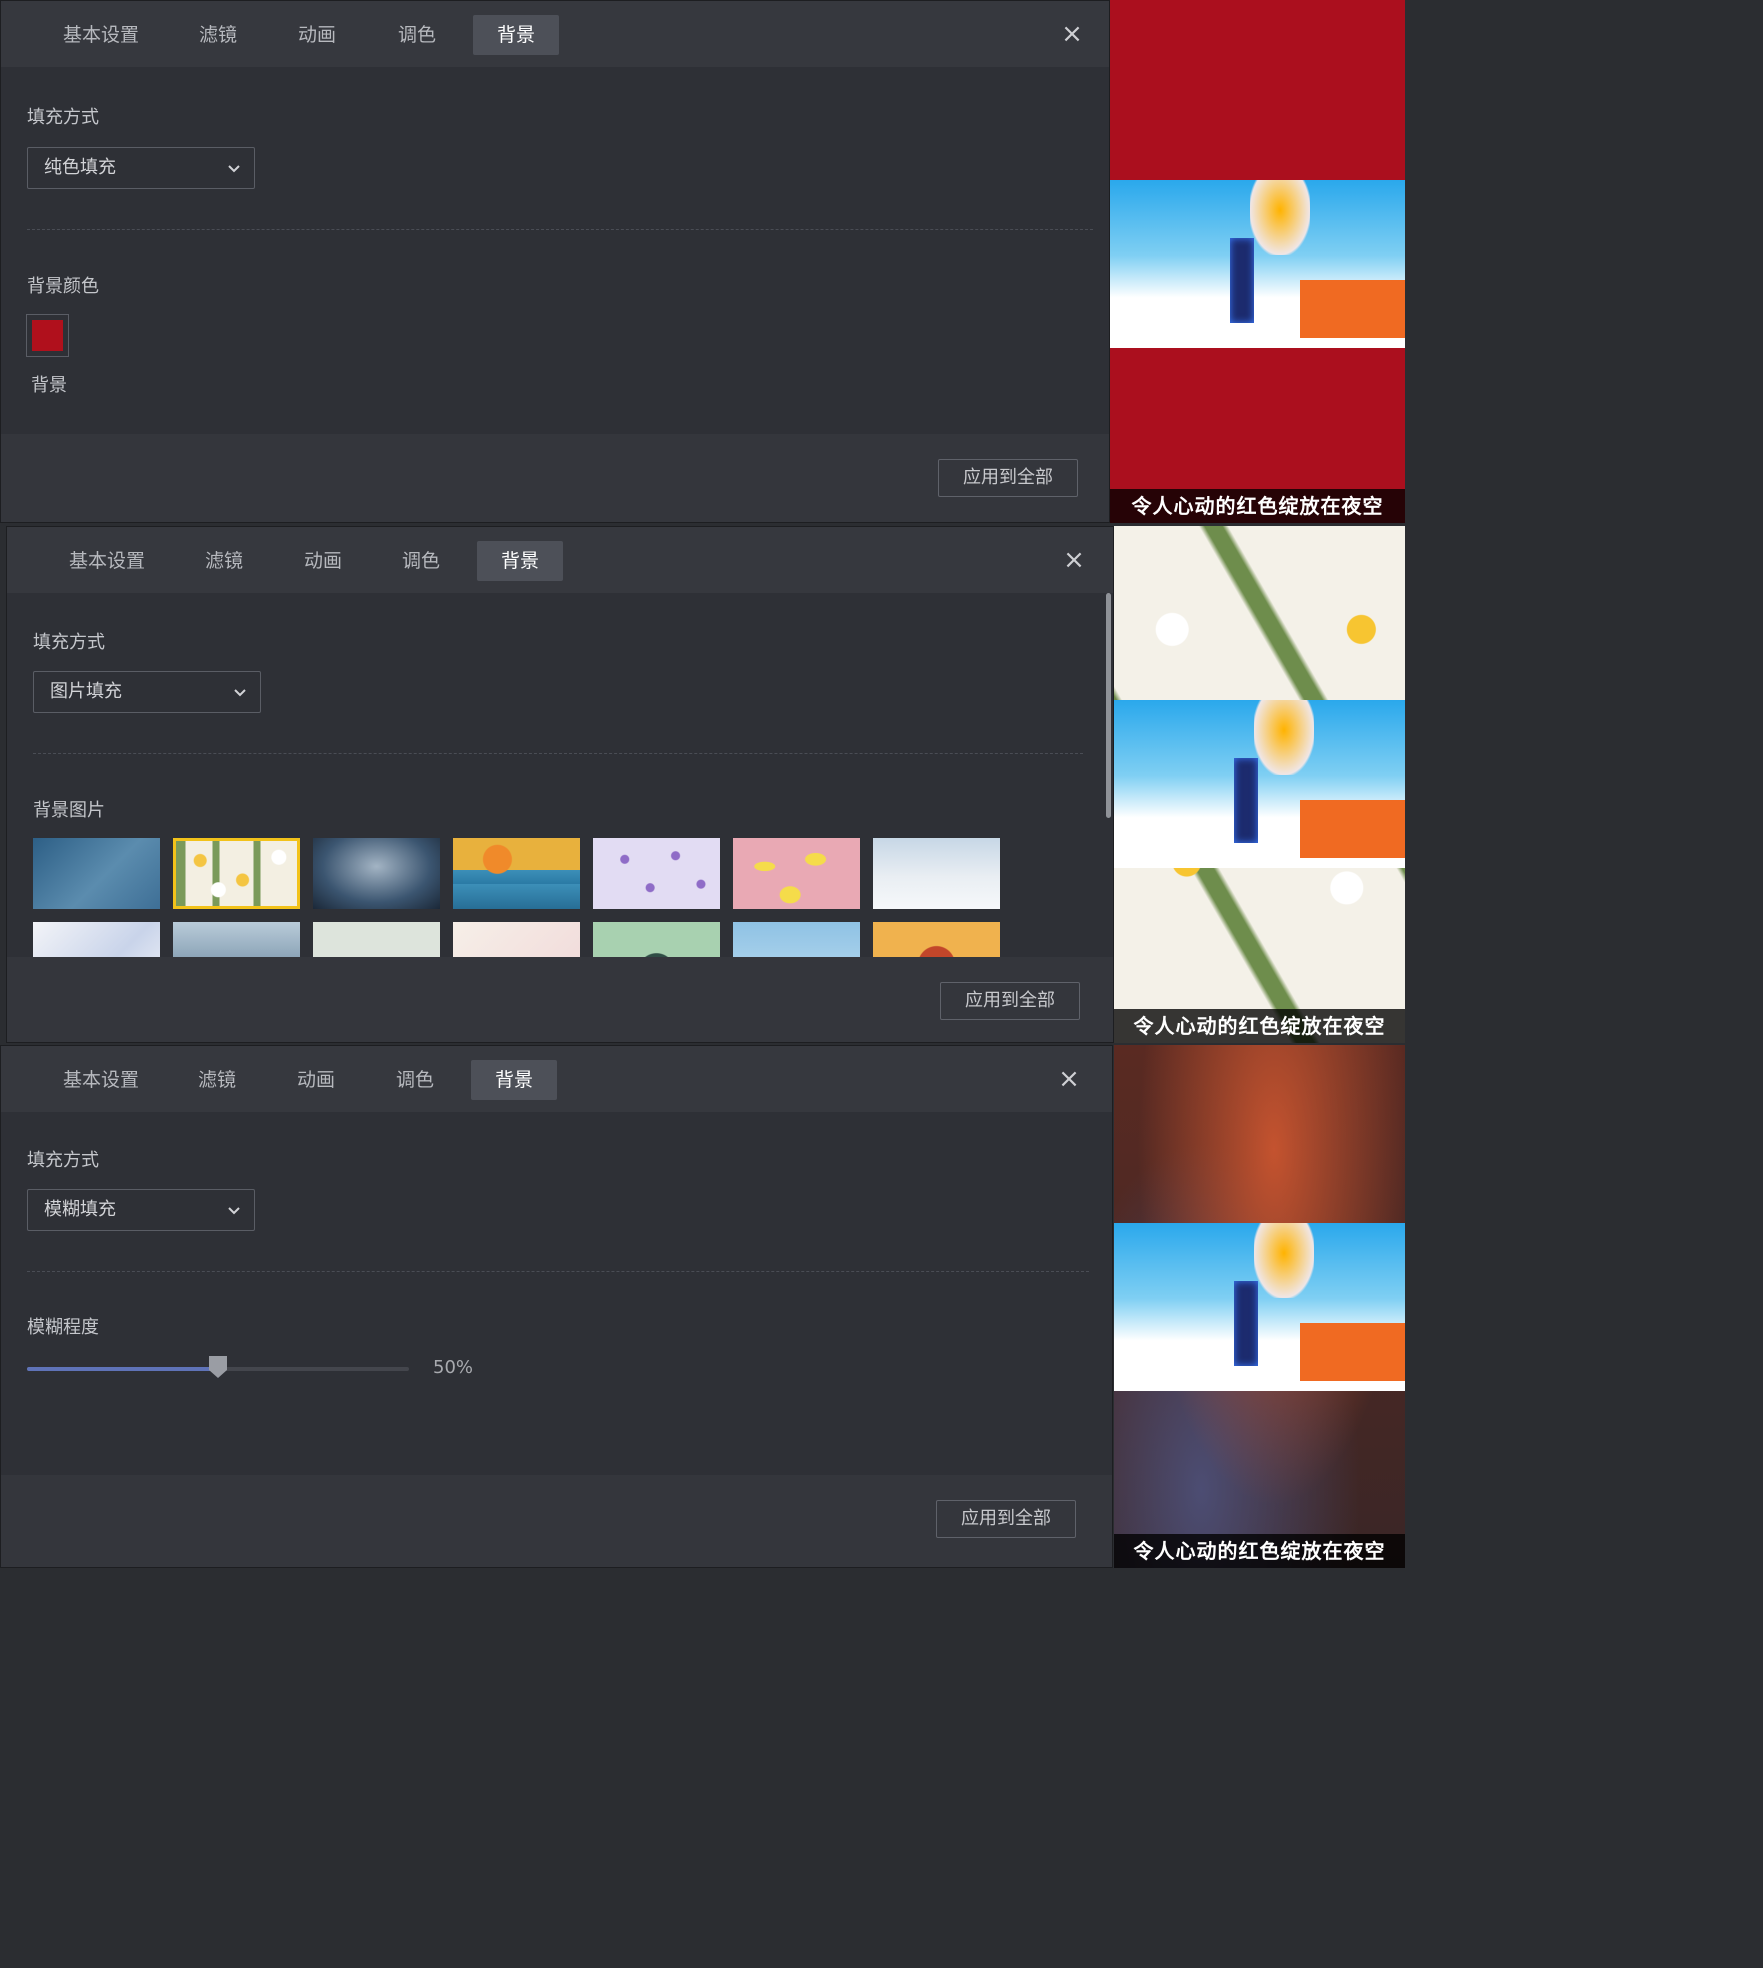 This screenshot has width=1763, height=1968. What do you see at coordinates (86, 691) in the screenshot?
I see `fill-mode-value: 图片填充` at bounding box center [86, 691].